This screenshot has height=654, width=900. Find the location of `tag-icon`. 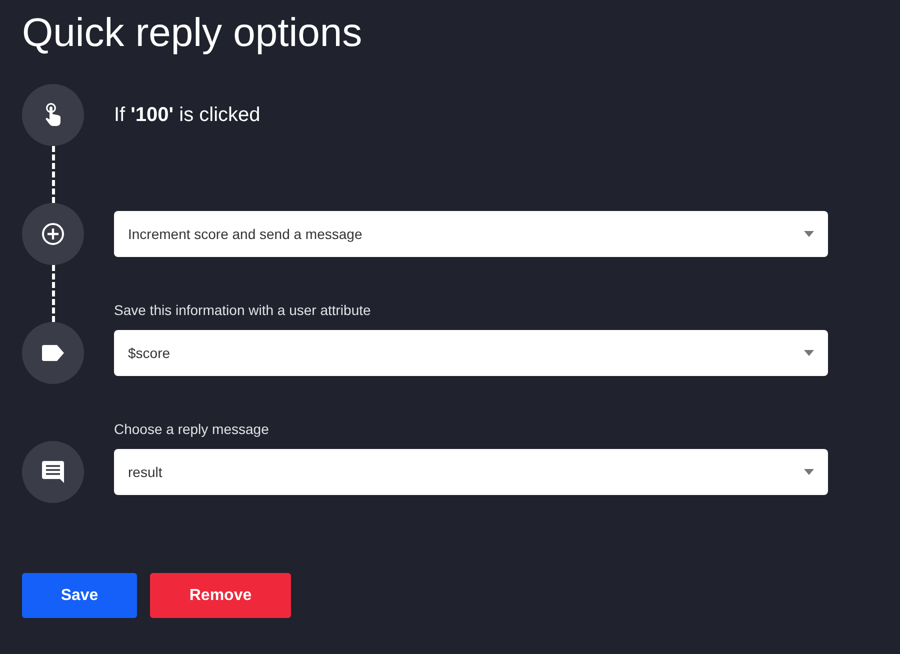

tag-icon is located at coordinates (53, 353).